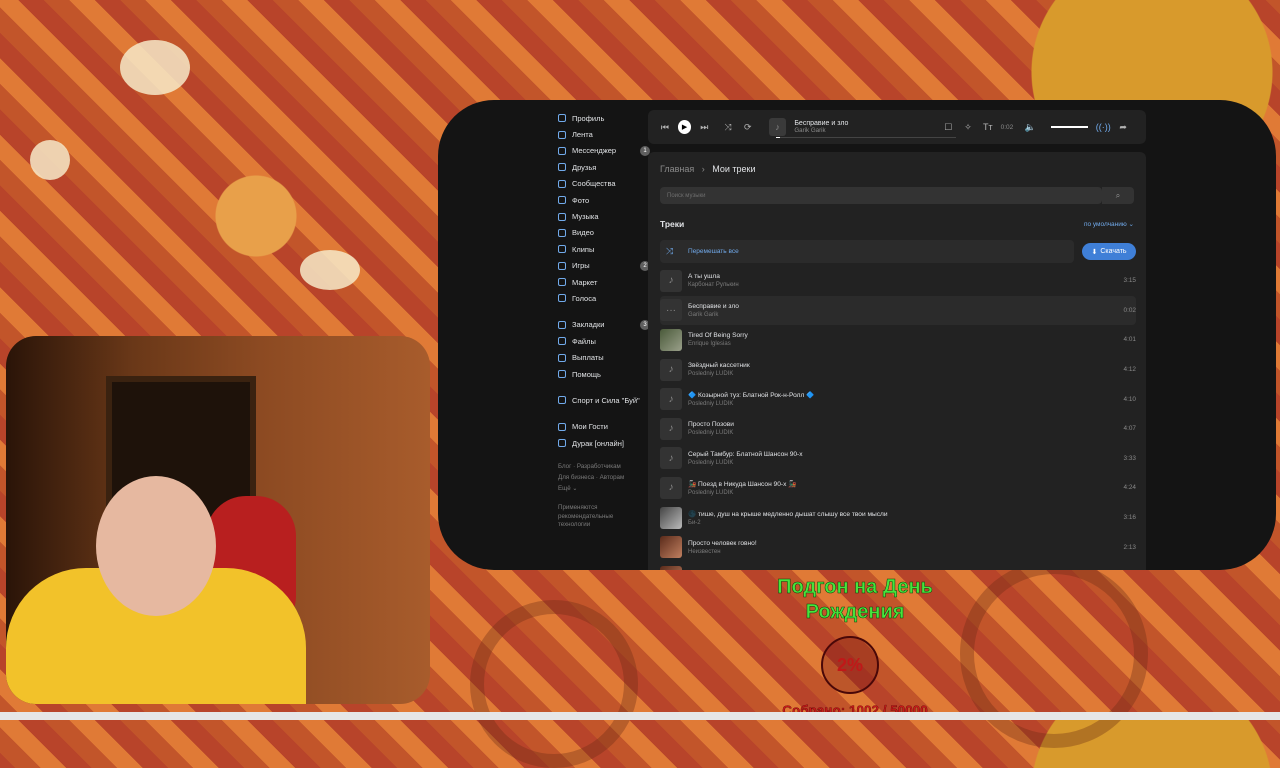  I want to click on track-title: Просто человек говно!, so click(902, 543).